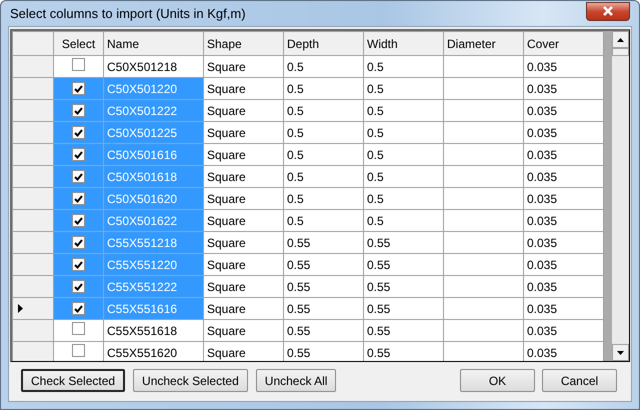 The height and width of the screenshot is (410, 640). What do you see at coordinates (154, 331) in the screenshot?
I see `table-cell: C55X551618` at bounding box center [154, 331].